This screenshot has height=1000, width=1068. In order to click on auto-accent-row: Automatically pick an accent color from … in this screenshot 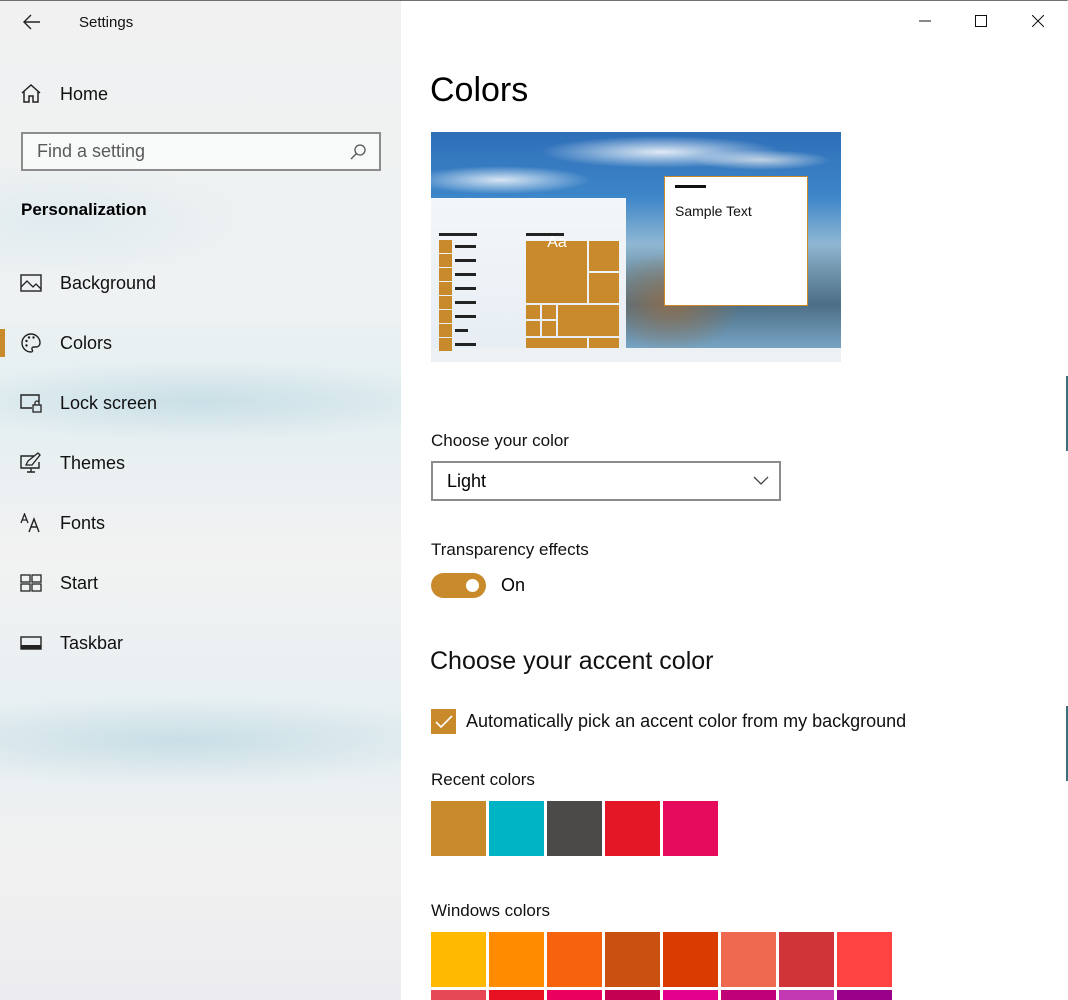, I will do `click(668, 721)`.